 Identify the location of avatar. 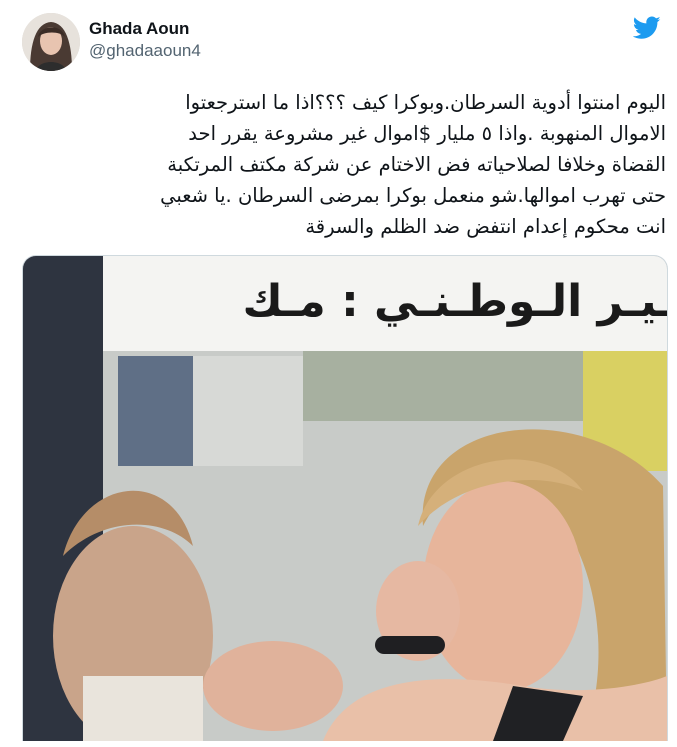
(51, 42).